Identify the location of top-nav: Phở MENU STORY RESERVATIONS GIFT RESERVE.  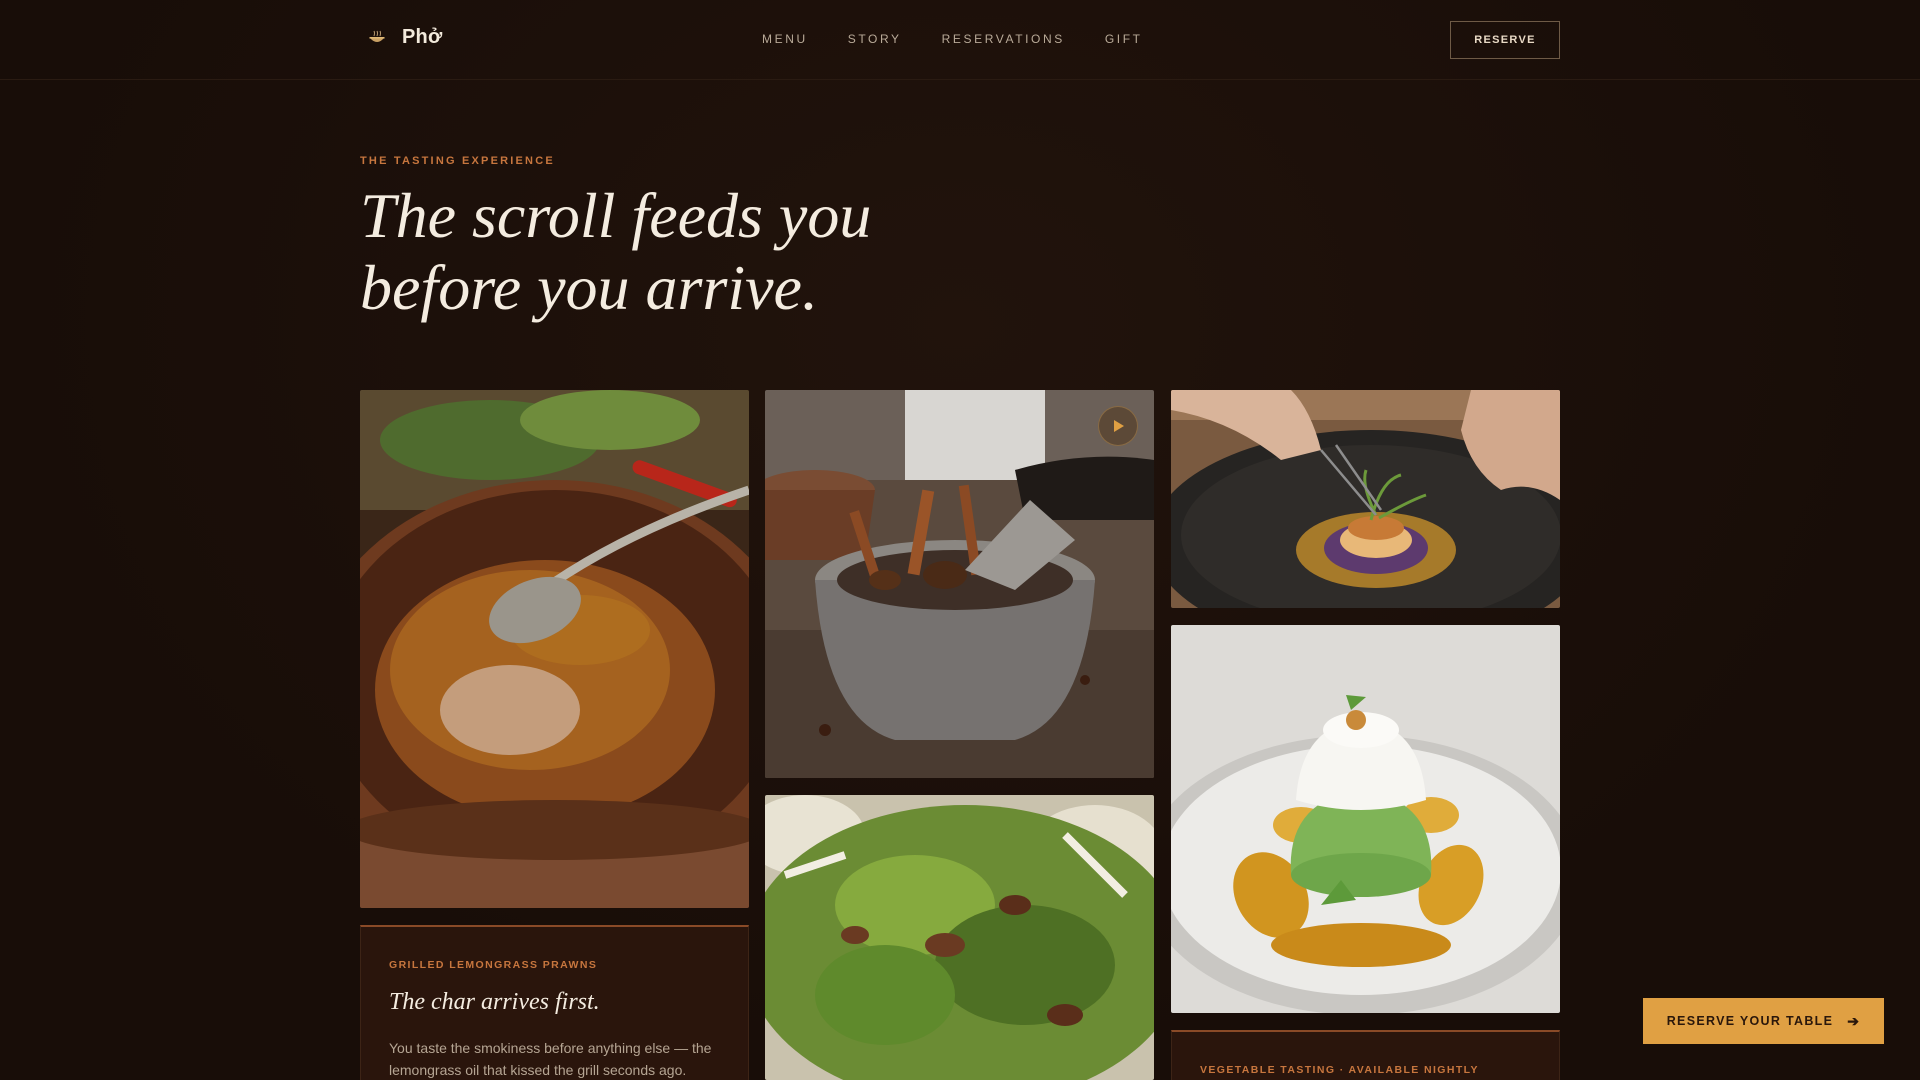
(960, 40).